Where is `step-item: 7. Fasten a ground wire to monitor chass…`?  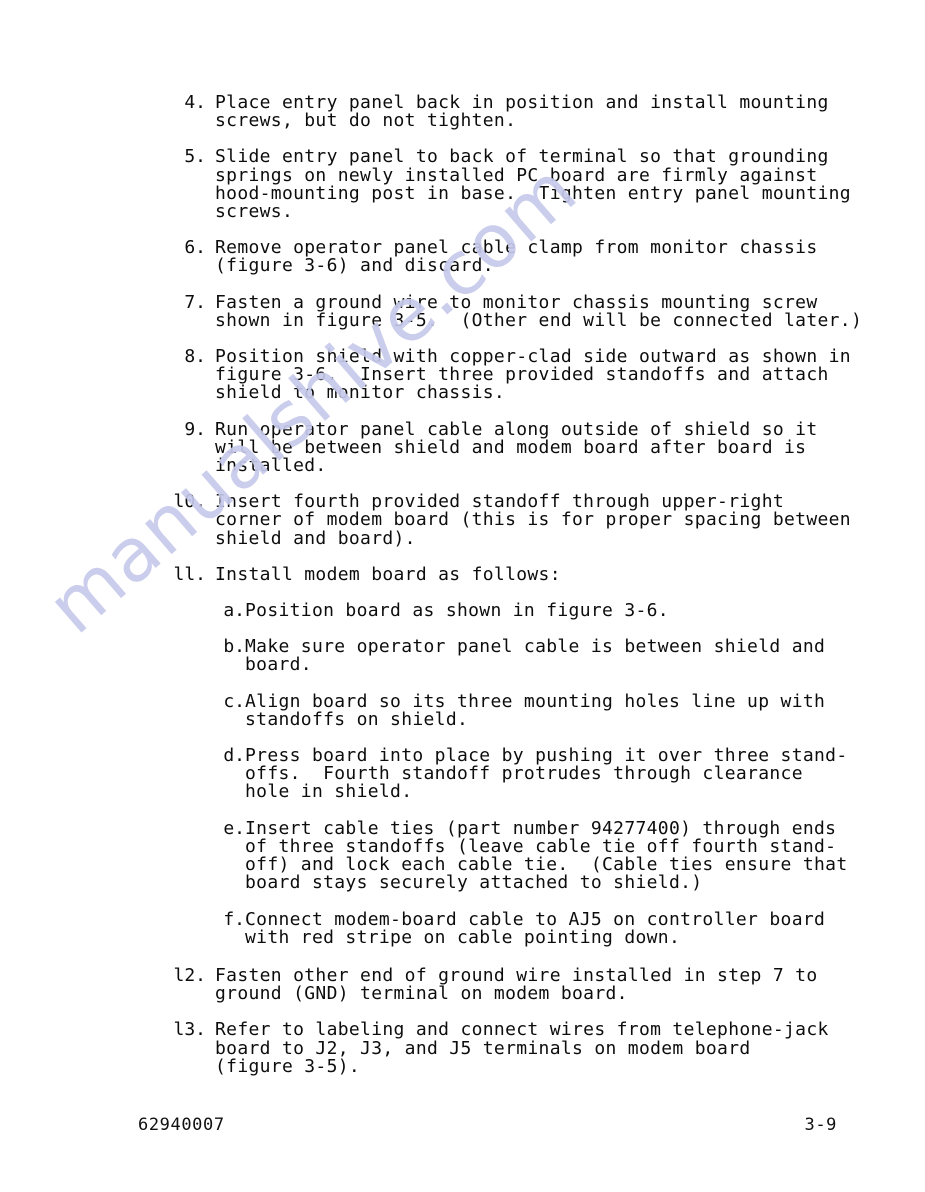 step-item: 7. Fasten a ground wire to monitor chass… is located at coordinates (462, 311).